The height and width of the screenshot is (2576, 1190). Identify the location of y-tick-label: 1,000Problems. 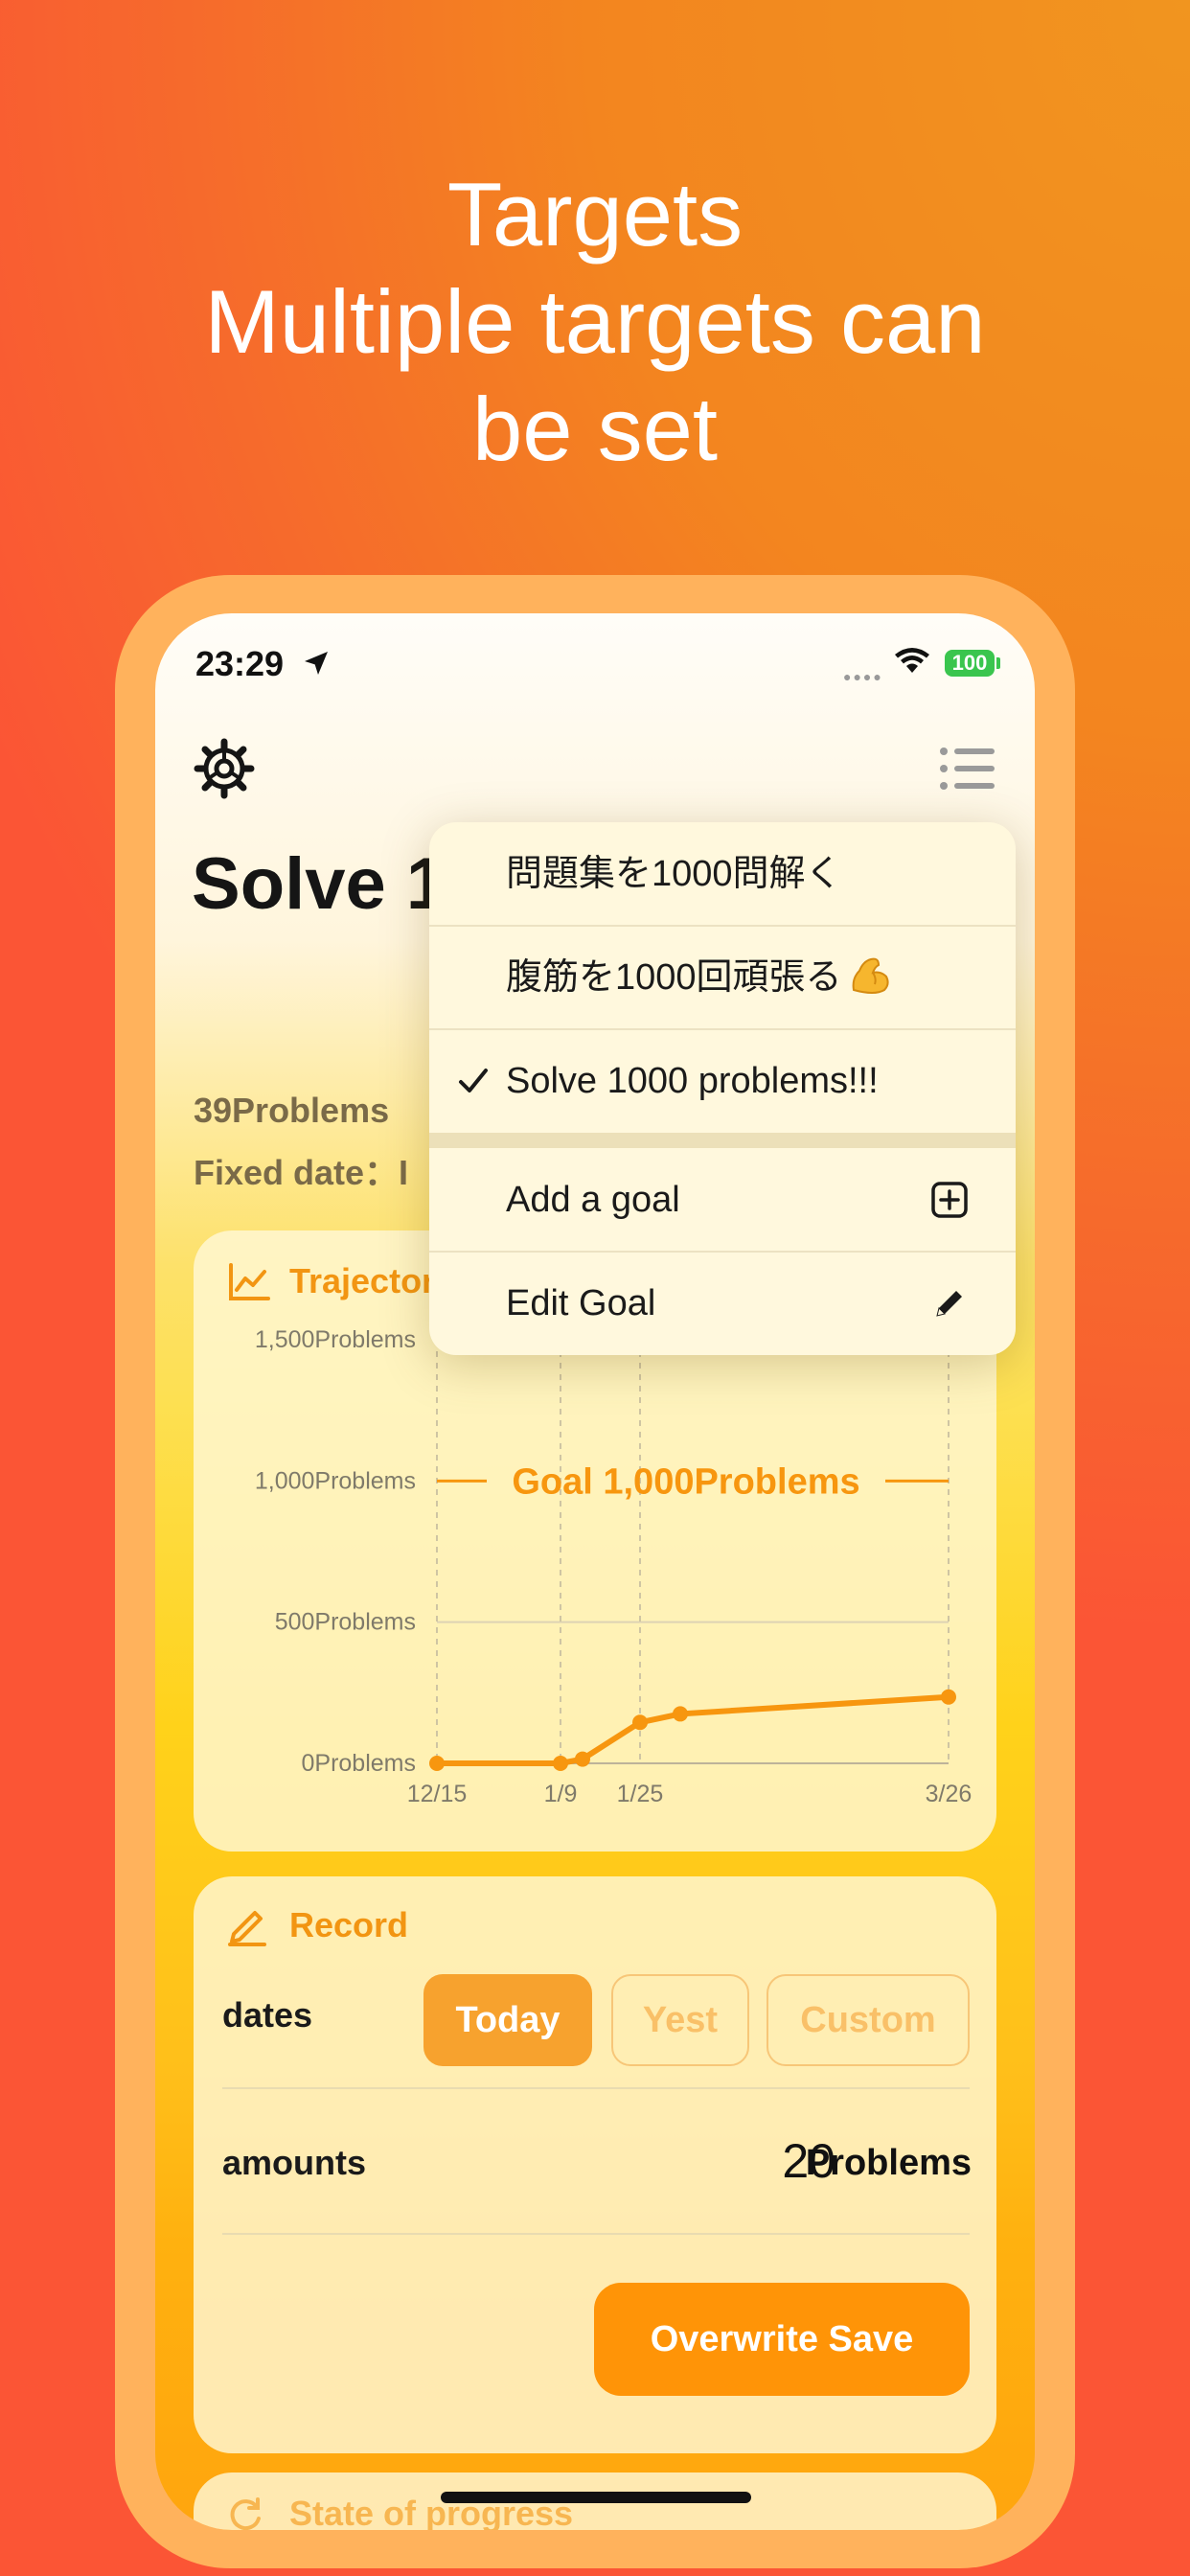
(335, 1480).